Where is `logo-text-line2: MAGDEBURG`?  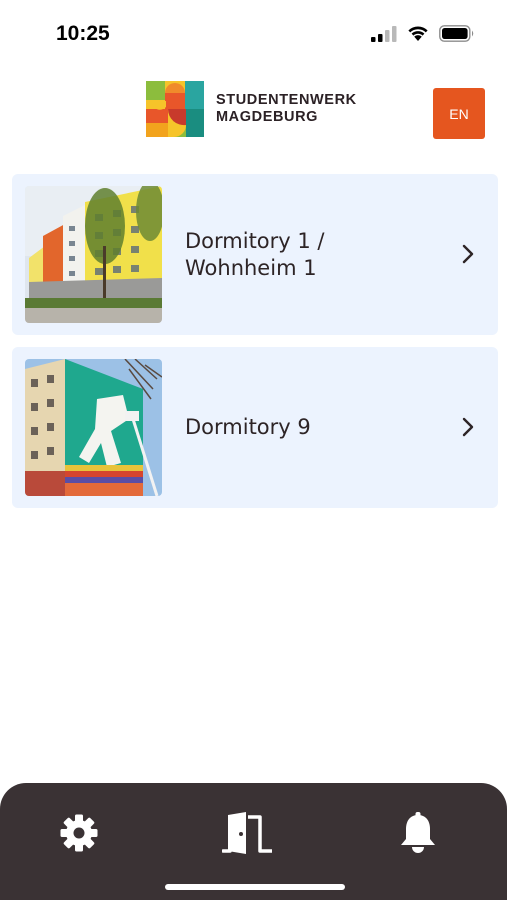 logo-text-line2: MAGDEBURG is located at coordinates (267, 117).